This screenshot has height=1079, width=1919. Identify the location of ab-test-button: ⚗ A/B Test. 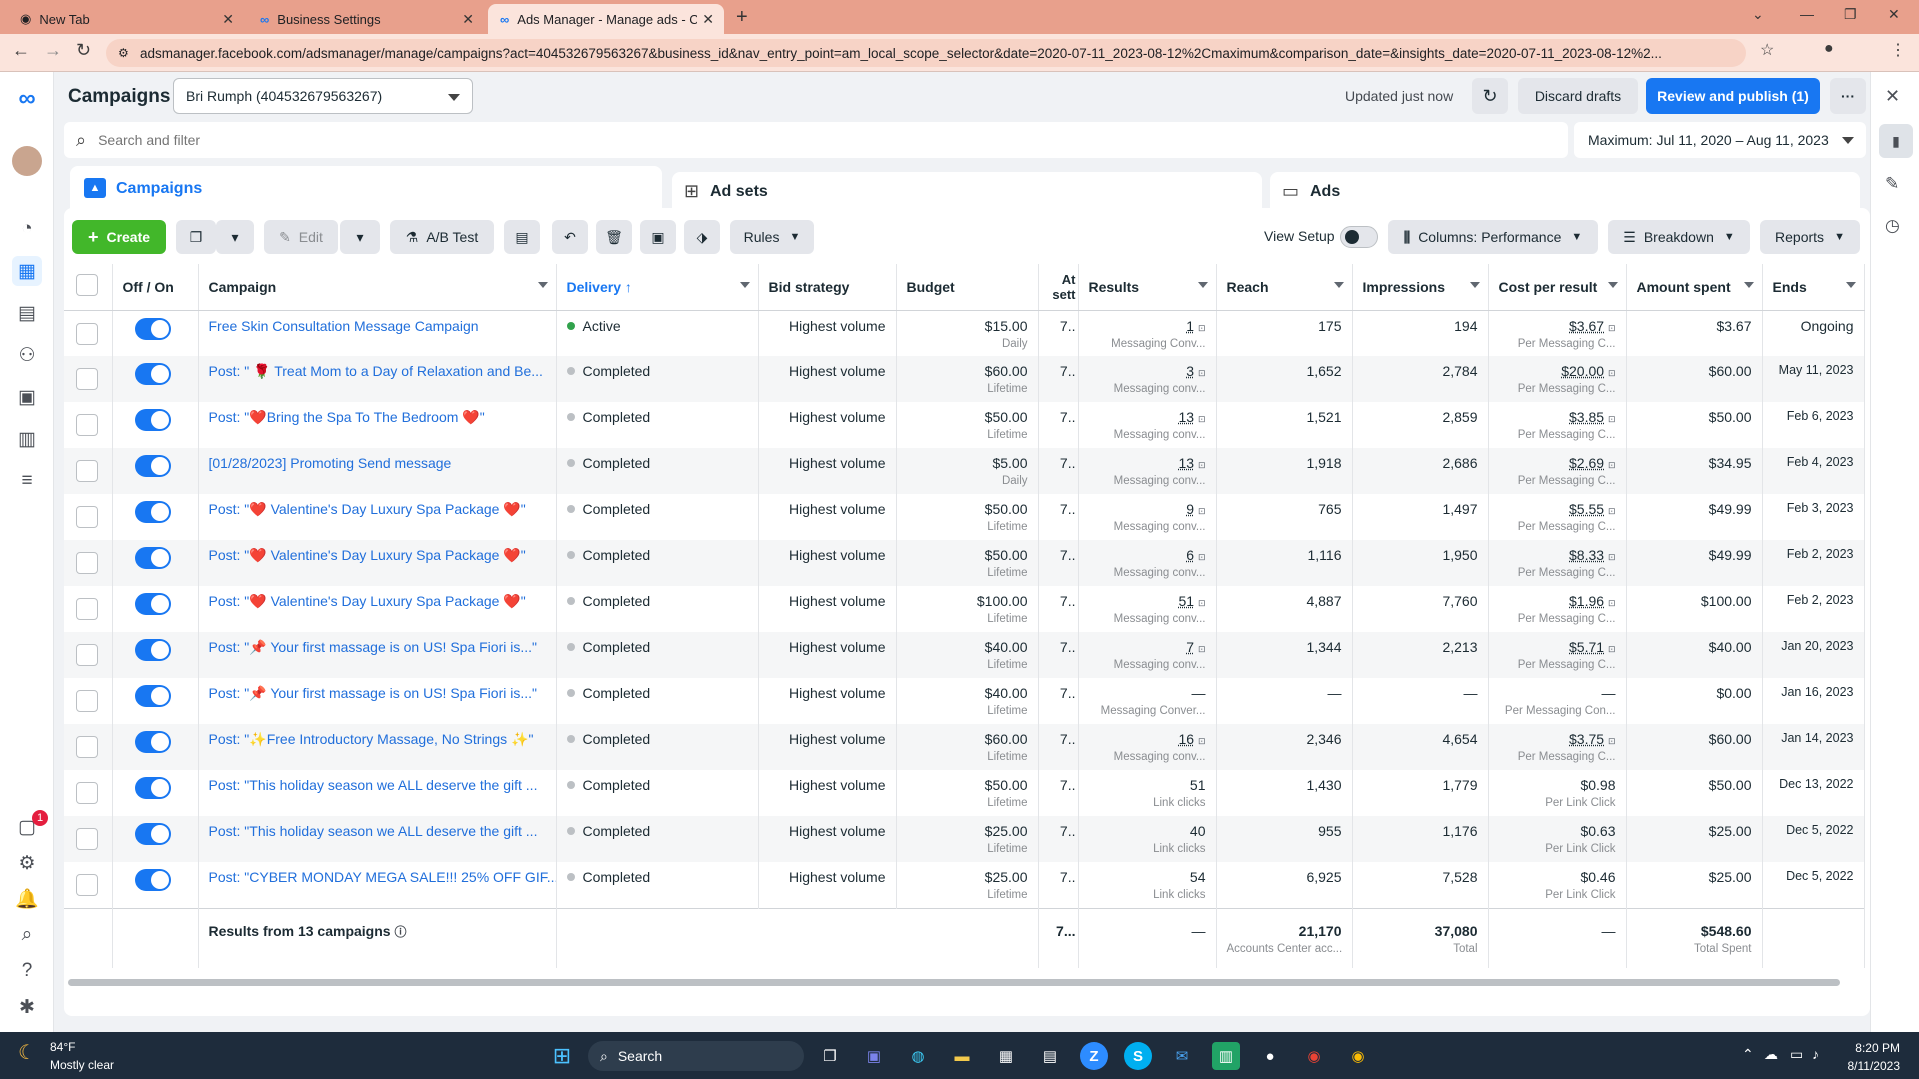
(442, 237).